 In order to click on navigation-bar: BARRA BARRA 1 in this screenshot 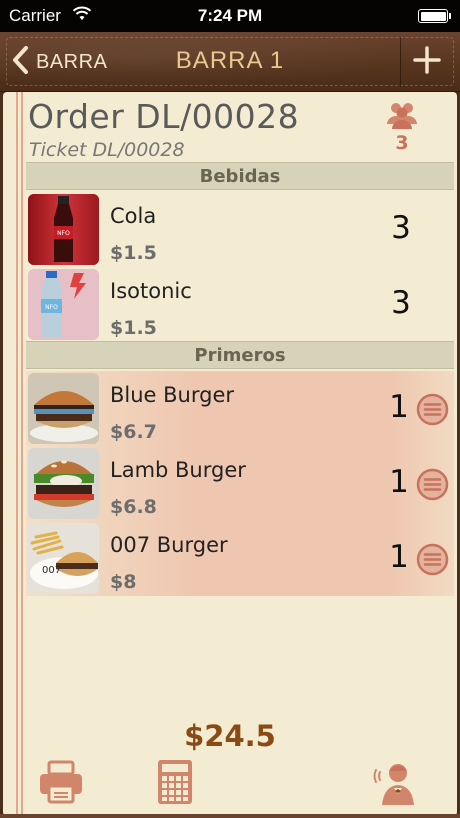, I will do `click(230, 62)`.